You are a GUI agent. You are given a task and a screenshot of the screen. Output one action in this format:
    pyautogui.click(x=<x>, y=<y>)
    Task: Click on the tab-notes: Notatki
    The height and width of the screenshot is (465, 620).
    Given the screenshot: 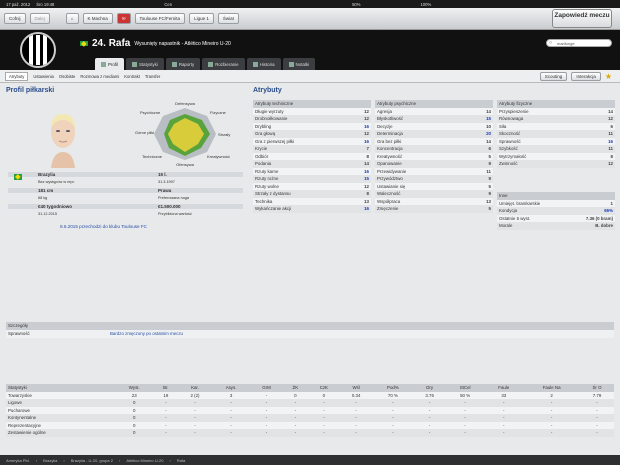 What is the action you would take?
    pyautogui.click(x=299, y=64)
    